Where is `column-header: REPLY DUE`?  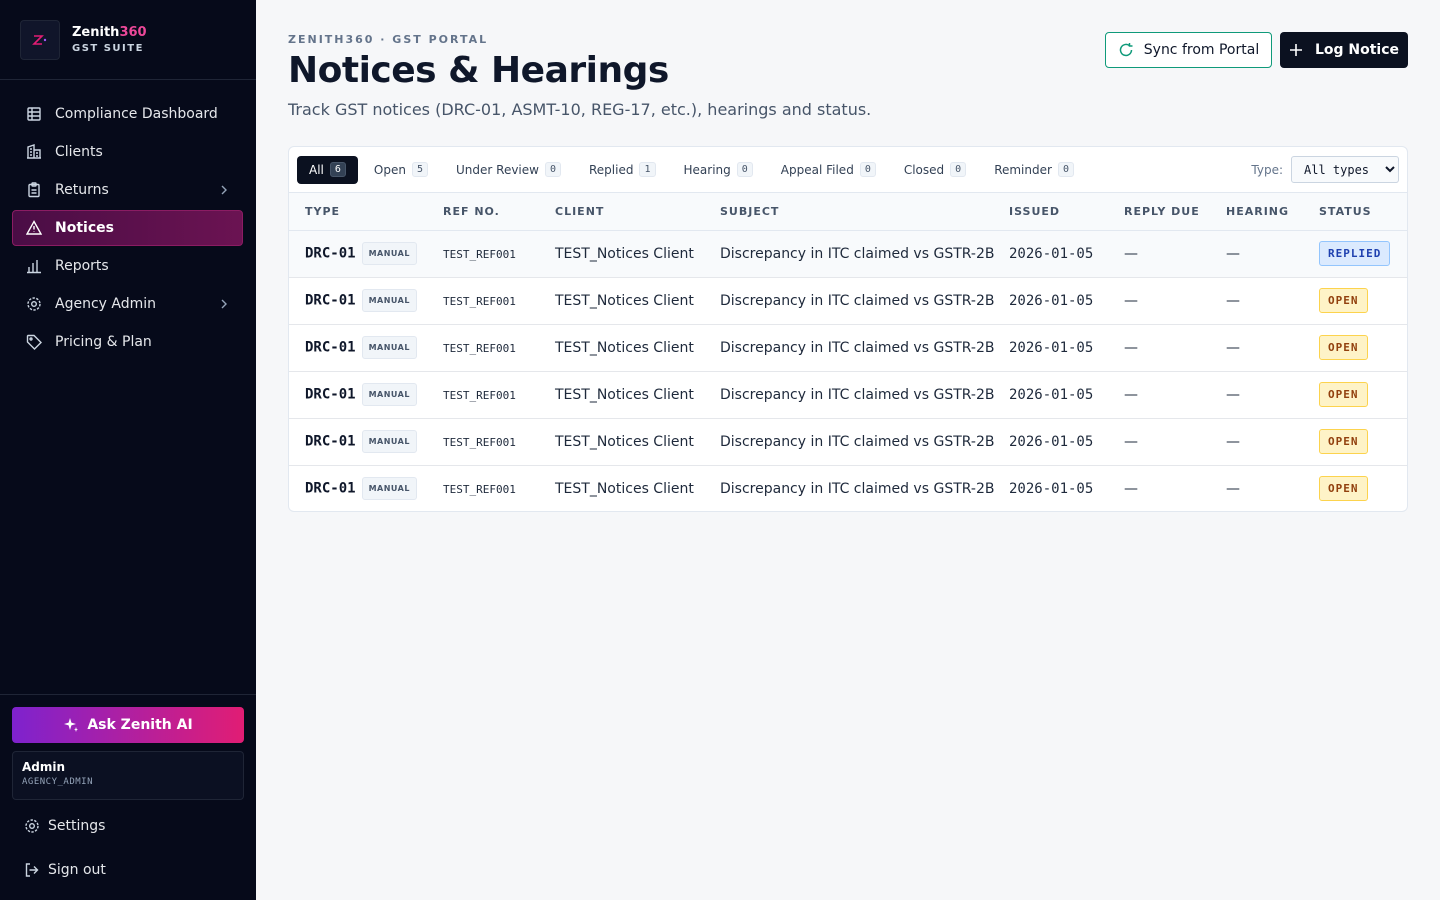 column-header: REPLY DUE is located at coordinates (1175, 212).